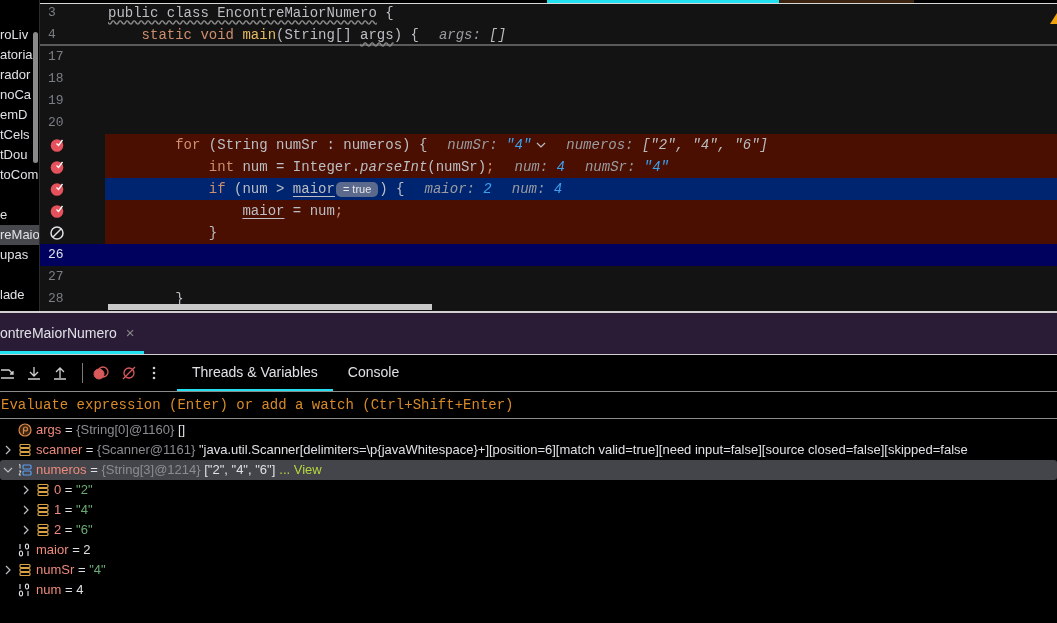 The height and width of the screenshot is (623, 1057). I want to click on code-text: static void main(String[] args) {, so click(279, 35).